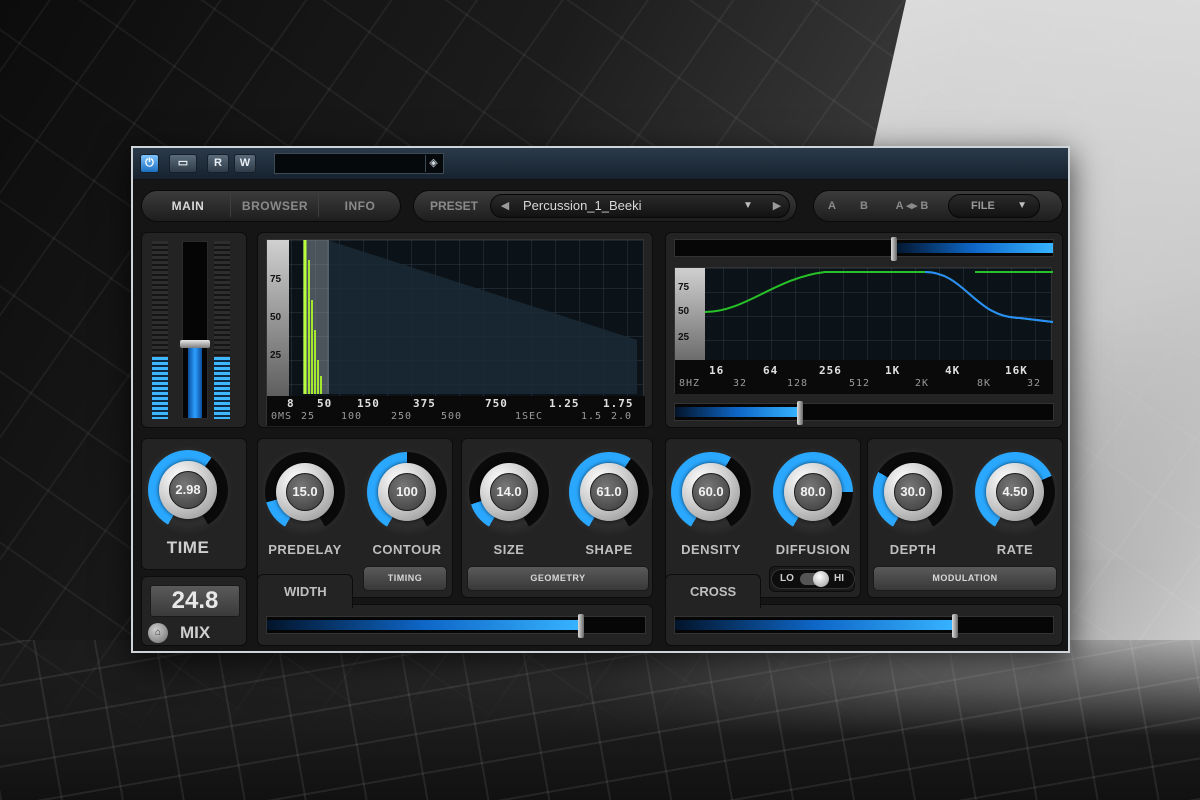 This screenshot has width=1200, height=800. I want to click on toggle-switch, so click(814, 579).